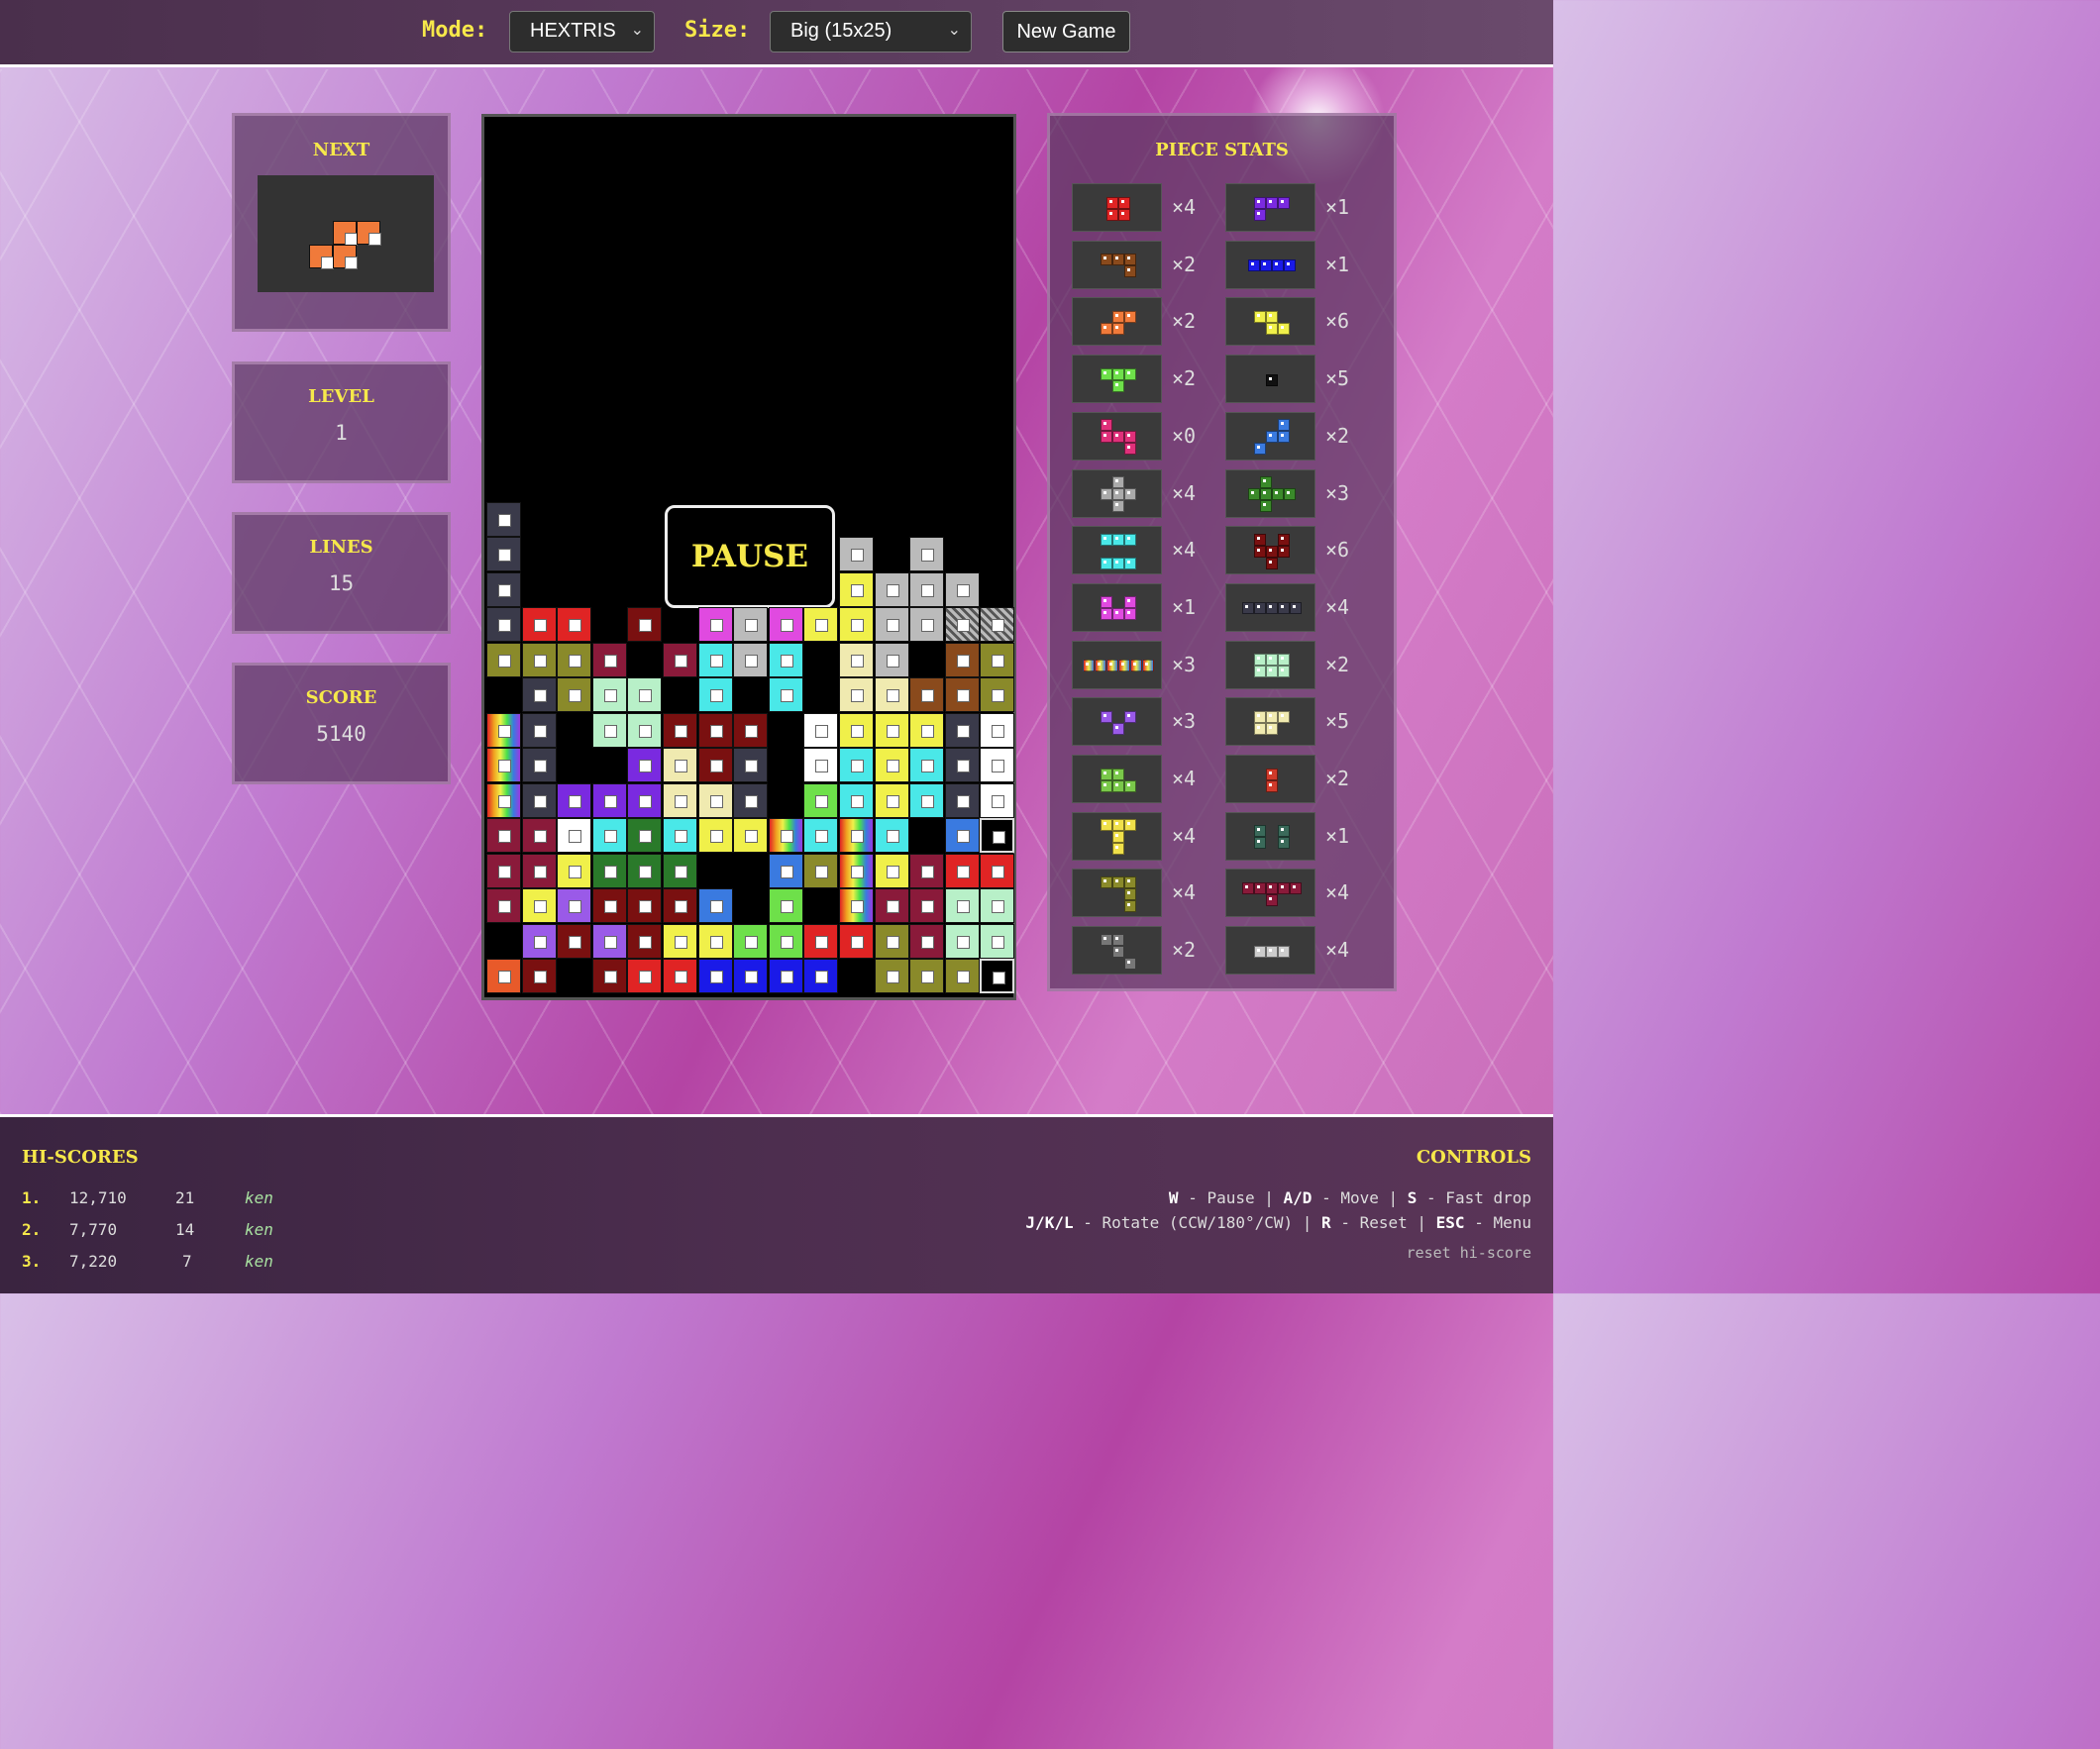 The width and height of the screenshot is (2100, 1749). Describe the element at coordinates (1184, 664) in the screenshot. I see `piece-count: ×3` at that location.